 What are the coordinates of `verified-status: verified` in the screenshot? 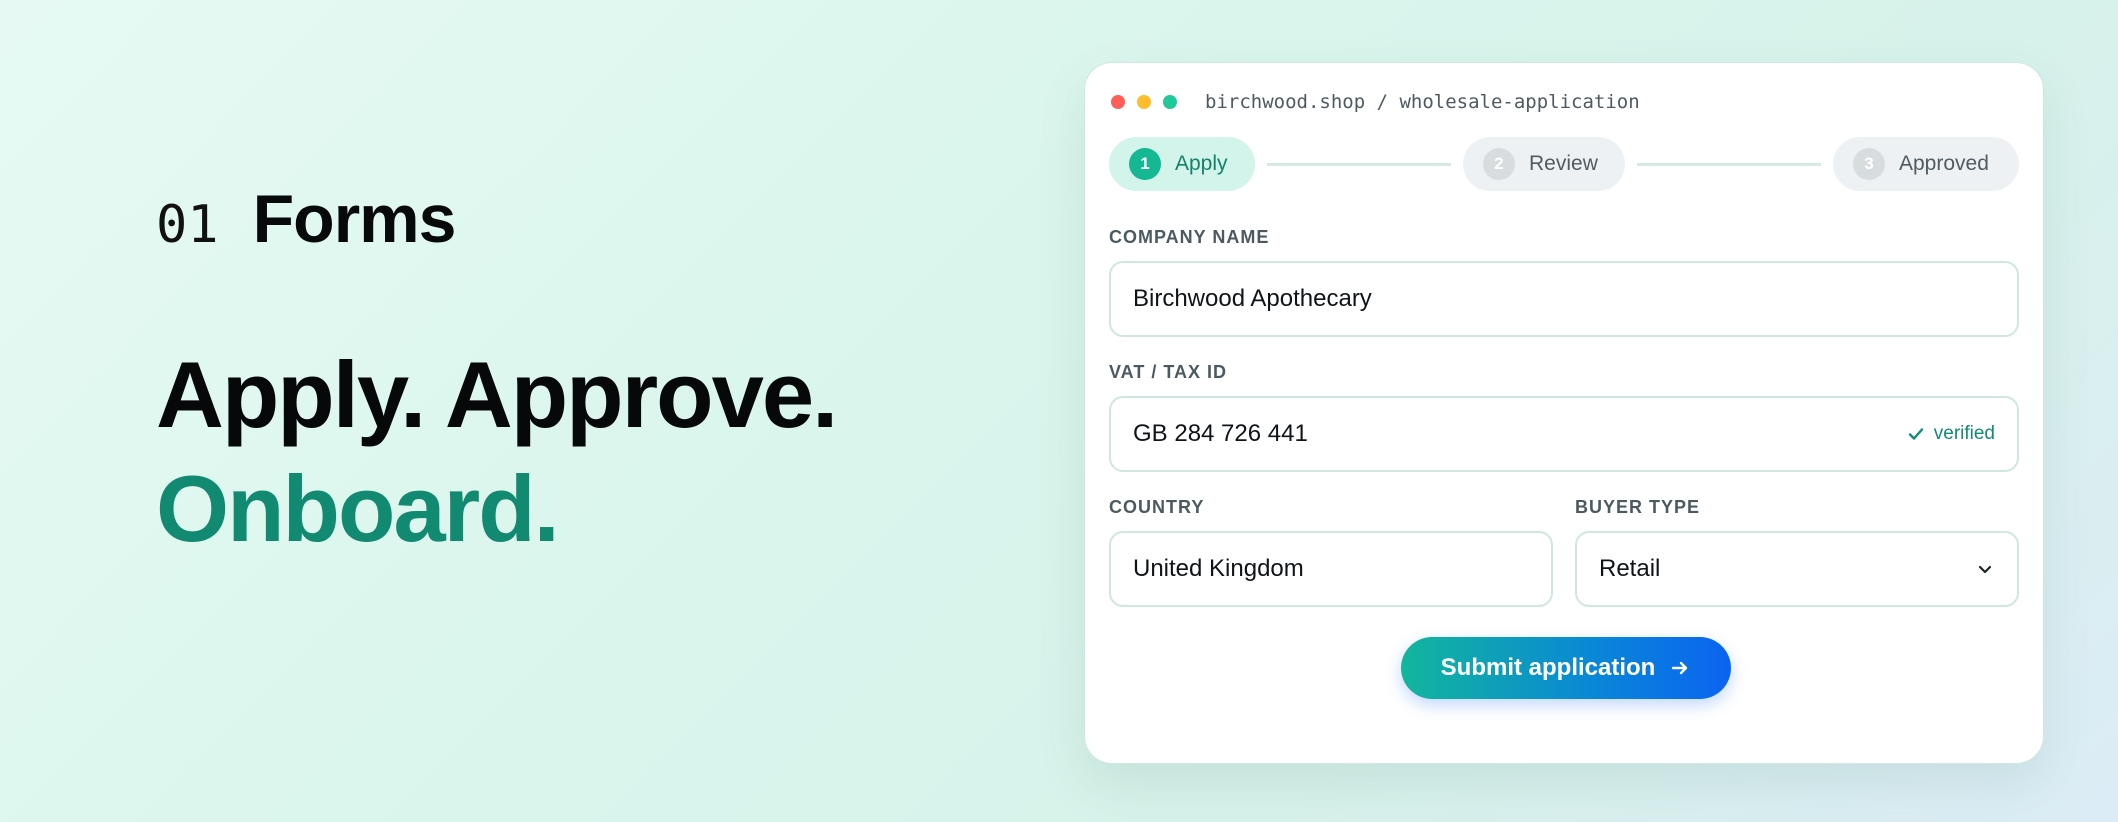 It's located at (1950, 434).